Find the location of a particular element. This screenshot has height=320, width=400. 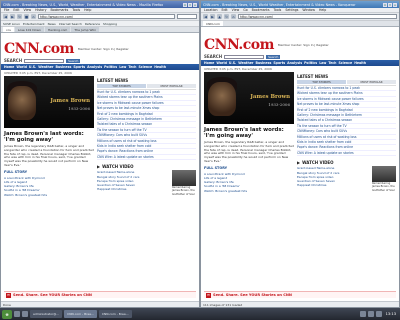

bookmark-item: Reference is located at coordinates (92, 24).